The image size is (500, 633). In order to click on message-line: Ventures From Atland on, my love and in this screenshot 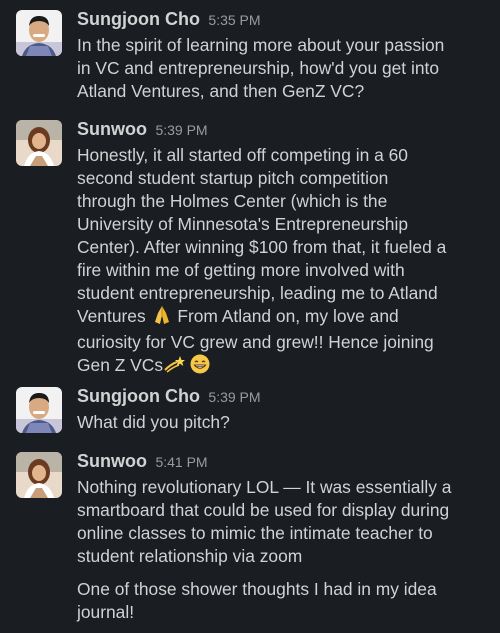, I will do `click(286, 318)`.